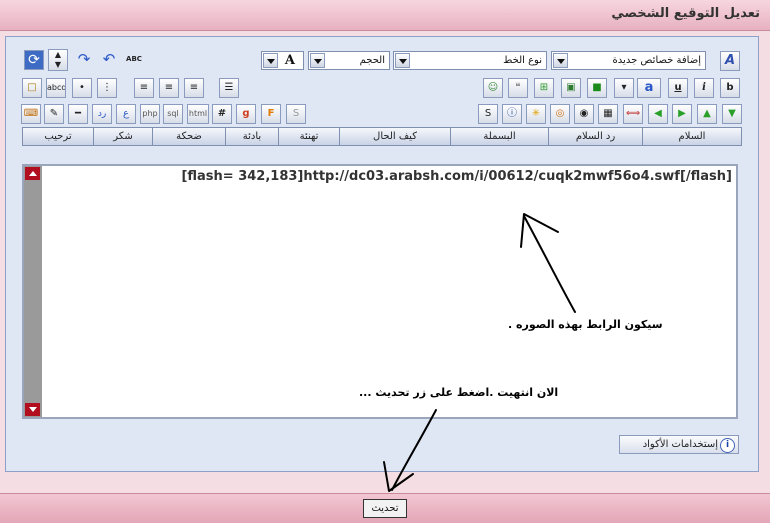 This screenshot has width=770, height=523. What do you see at coordinates (549, 264) in the screenshot?
I see `arrow-to-editor` at bounding box center [549, 264].